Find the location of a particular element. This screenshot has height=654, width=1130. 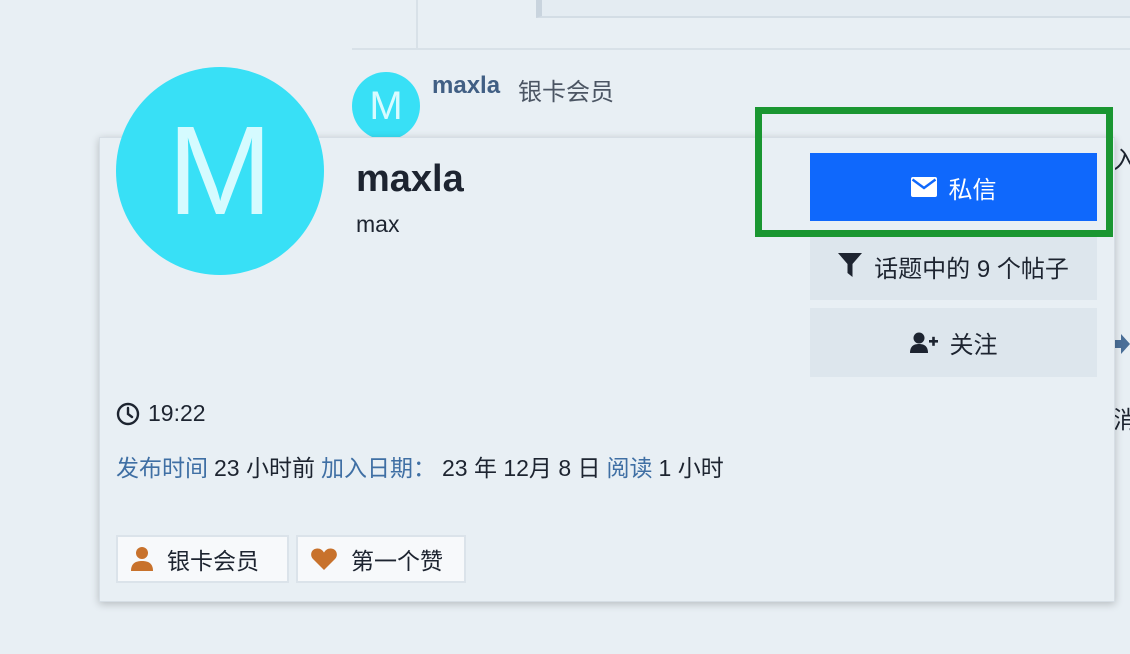

background-arrow-icon is located at coordinates (1122, 347).